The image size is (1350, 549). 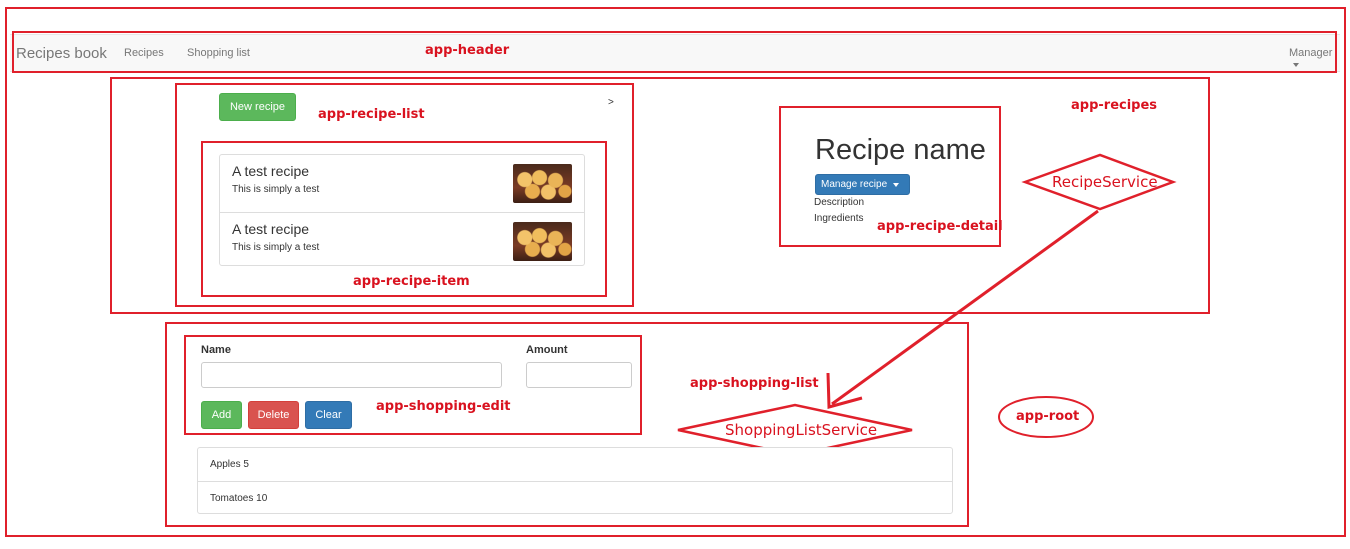 What do you see at coordinates (1048, 416) in the screenshot?
I see `label-app-root: app-root` at bounding box center [1048, 416].